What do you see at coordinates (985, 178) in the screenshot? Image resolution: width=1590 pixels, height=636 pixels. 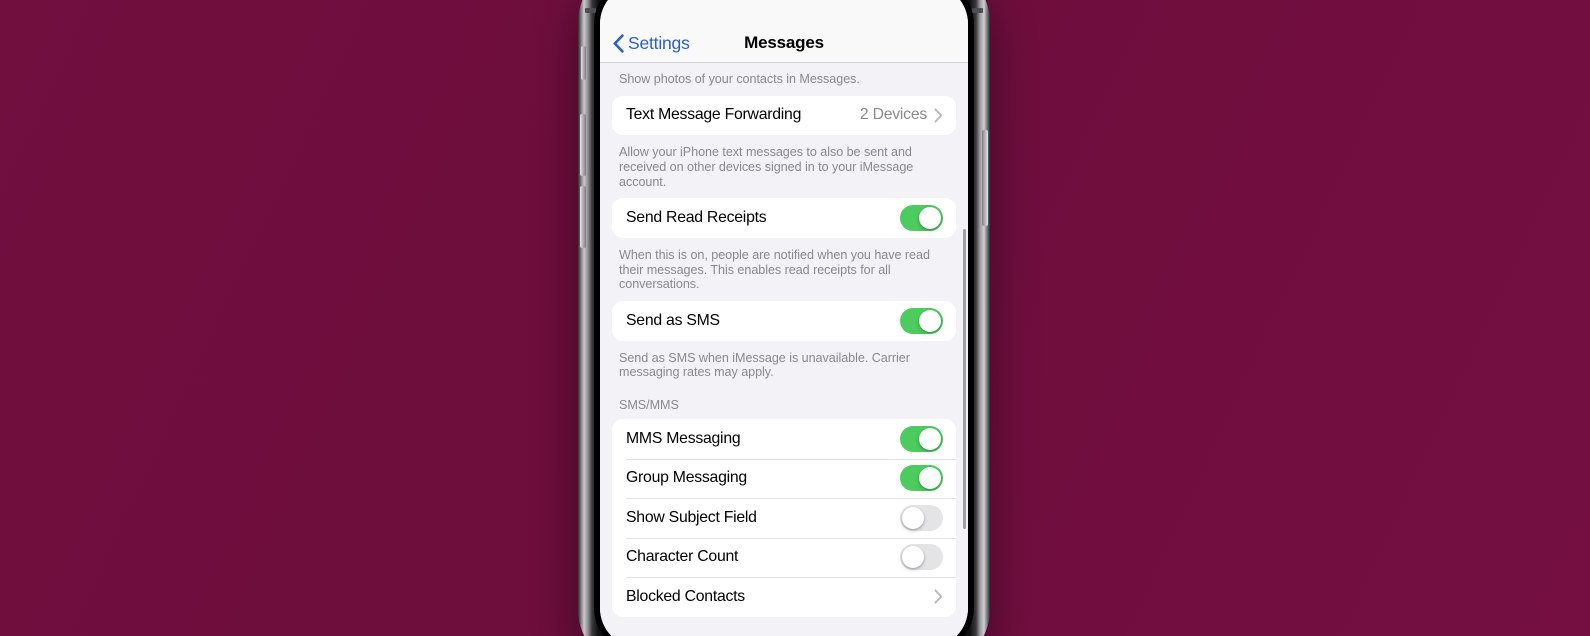 I see `power-button` at bounding box center [985, 178].